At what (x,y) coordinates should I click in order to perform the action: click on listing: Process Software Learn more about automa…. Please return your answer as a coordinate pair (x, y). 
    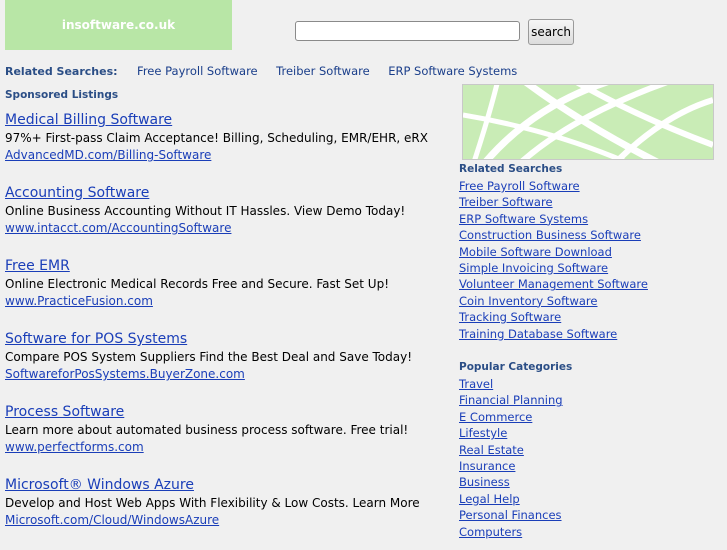
    Looking at the image, I should click on (225, 440).